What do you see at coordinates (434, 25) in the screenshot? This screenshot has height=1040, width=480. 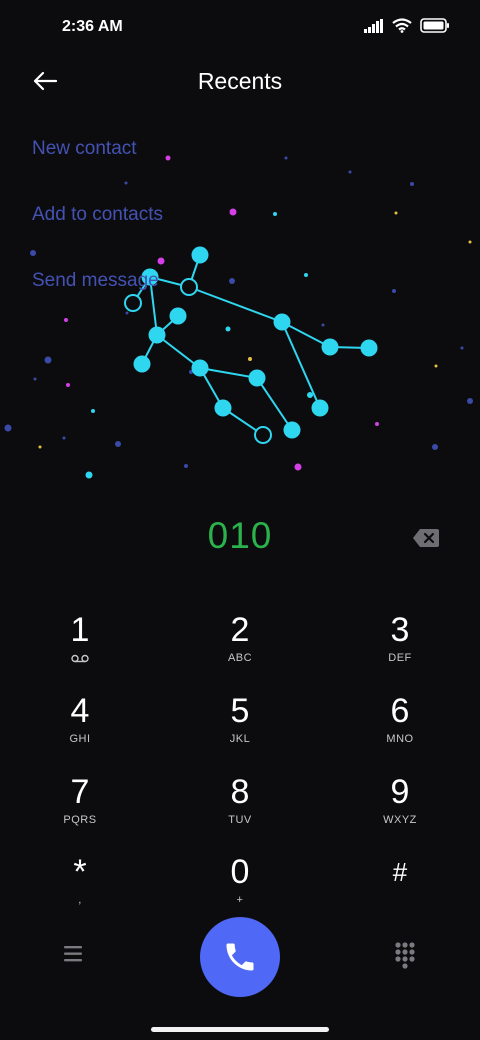 I see `battery-icon` at bounding box center [434, 25].